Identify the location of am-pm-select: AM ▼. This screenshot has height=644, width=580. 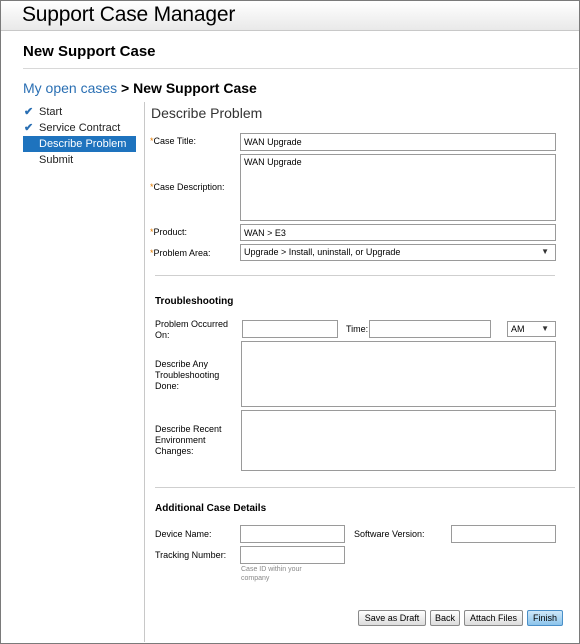
(531, 329).